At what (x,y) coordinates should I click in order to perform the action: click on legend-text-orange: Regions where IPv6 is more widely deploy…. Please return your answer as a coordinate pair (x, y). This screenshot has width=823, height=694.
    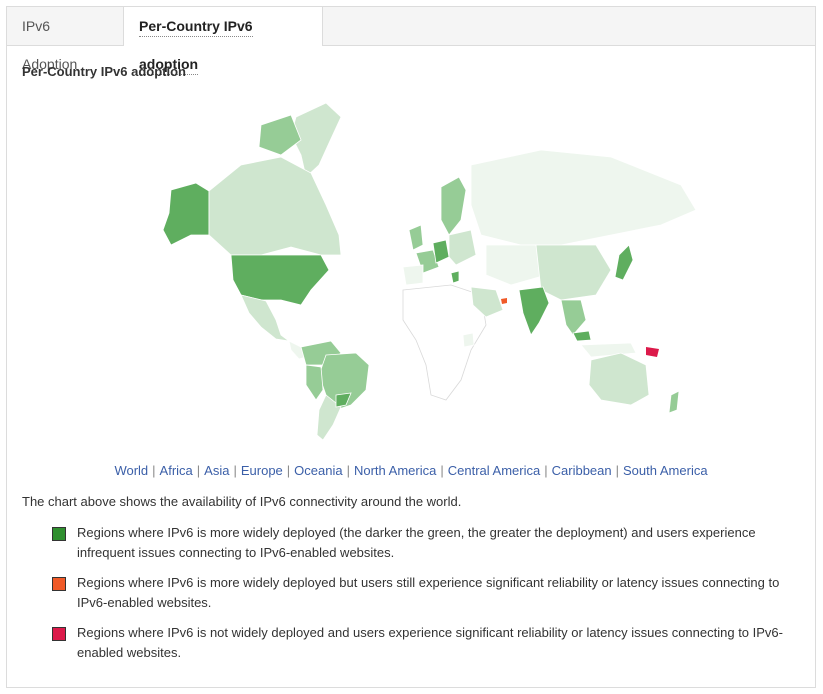
    Looking at the image, I should click on (428, 592).